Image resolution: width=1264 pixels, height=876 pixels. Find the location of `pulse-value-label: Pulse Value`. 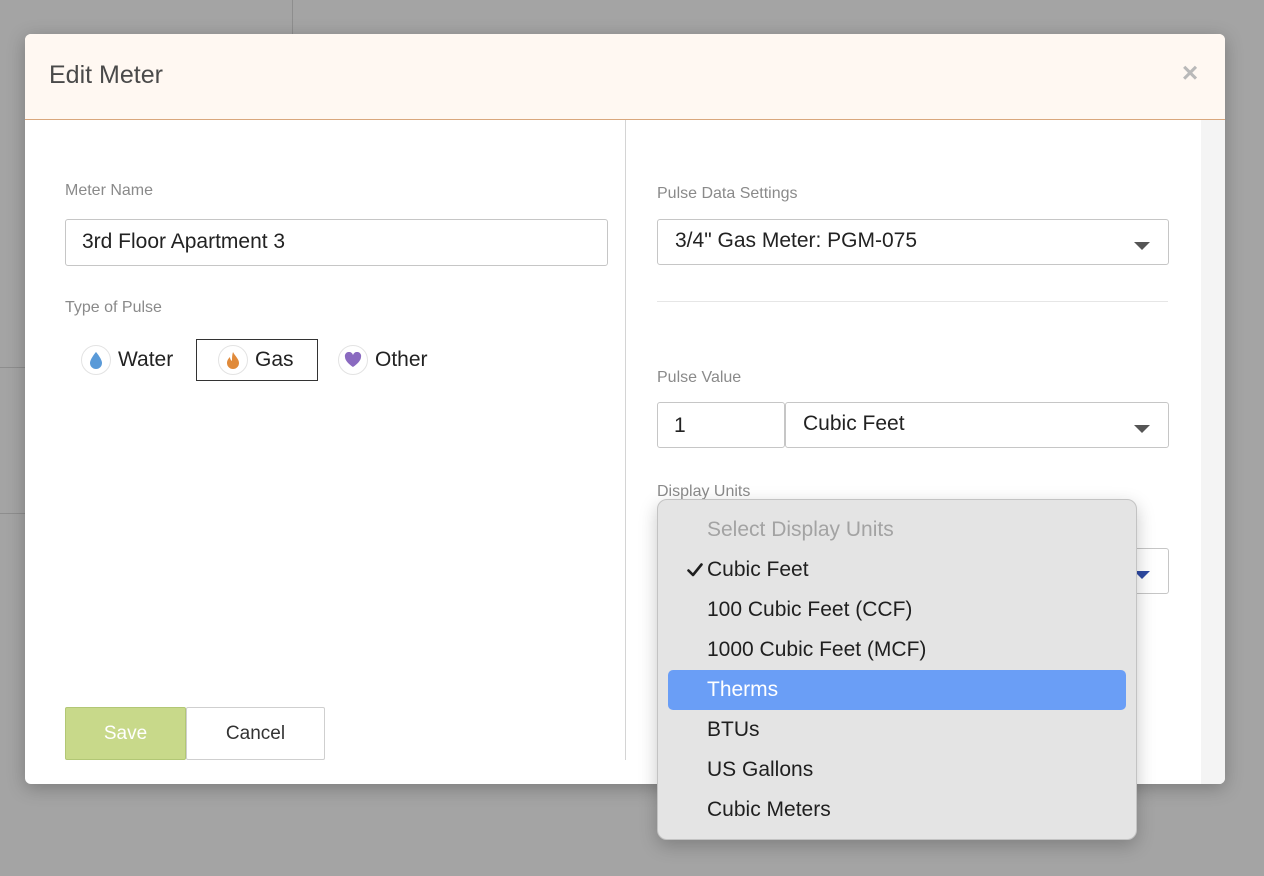

pulse-value-label: Pulse Value is located at coordinates (699, 377).